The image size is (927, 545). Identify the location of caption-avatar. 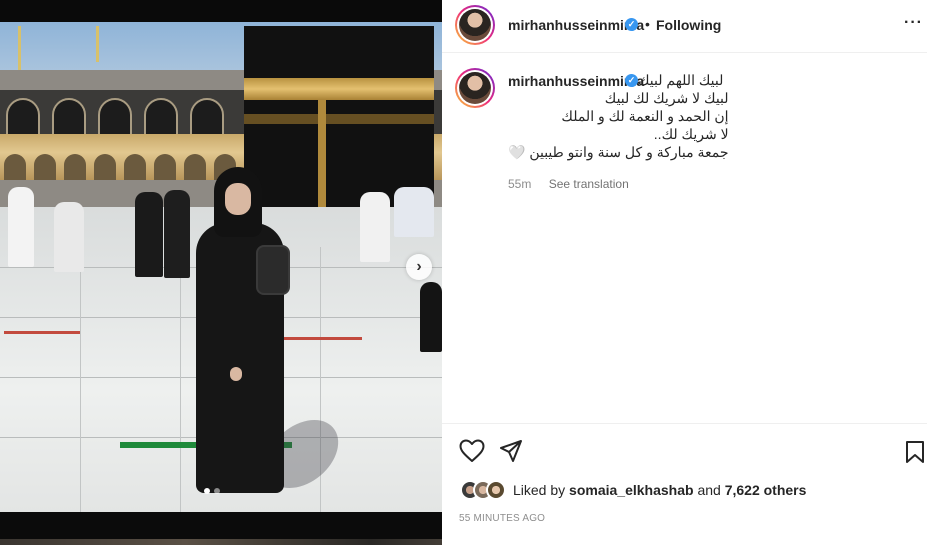
(475, 88).